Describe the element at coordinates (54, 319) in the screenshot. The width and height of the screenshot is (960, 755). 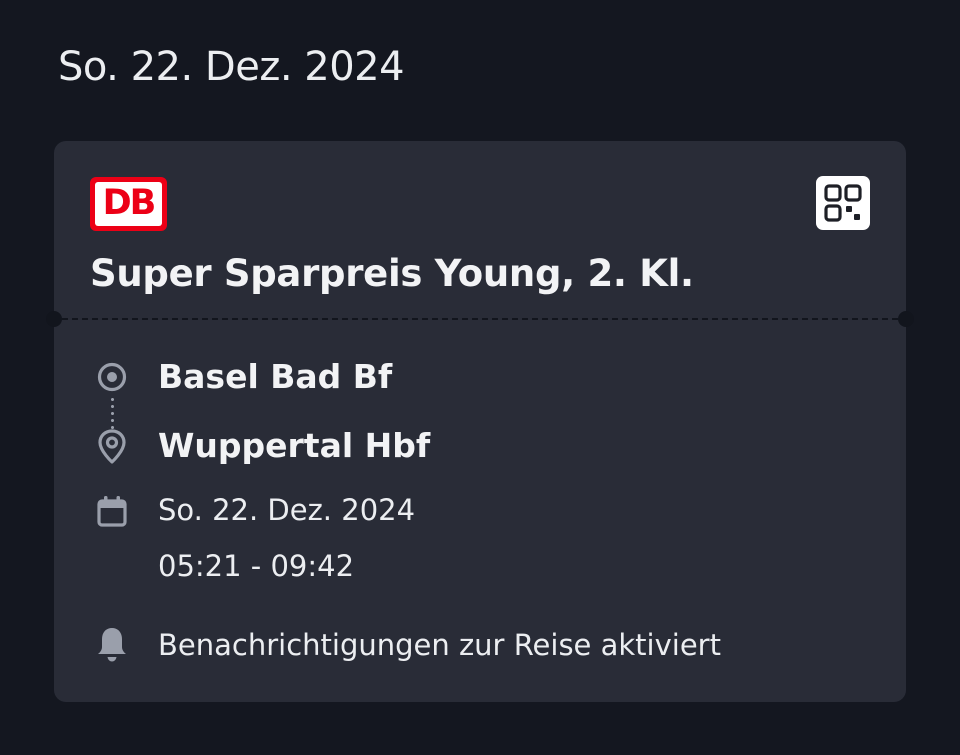
I see `ticket-notch-left` at that location.